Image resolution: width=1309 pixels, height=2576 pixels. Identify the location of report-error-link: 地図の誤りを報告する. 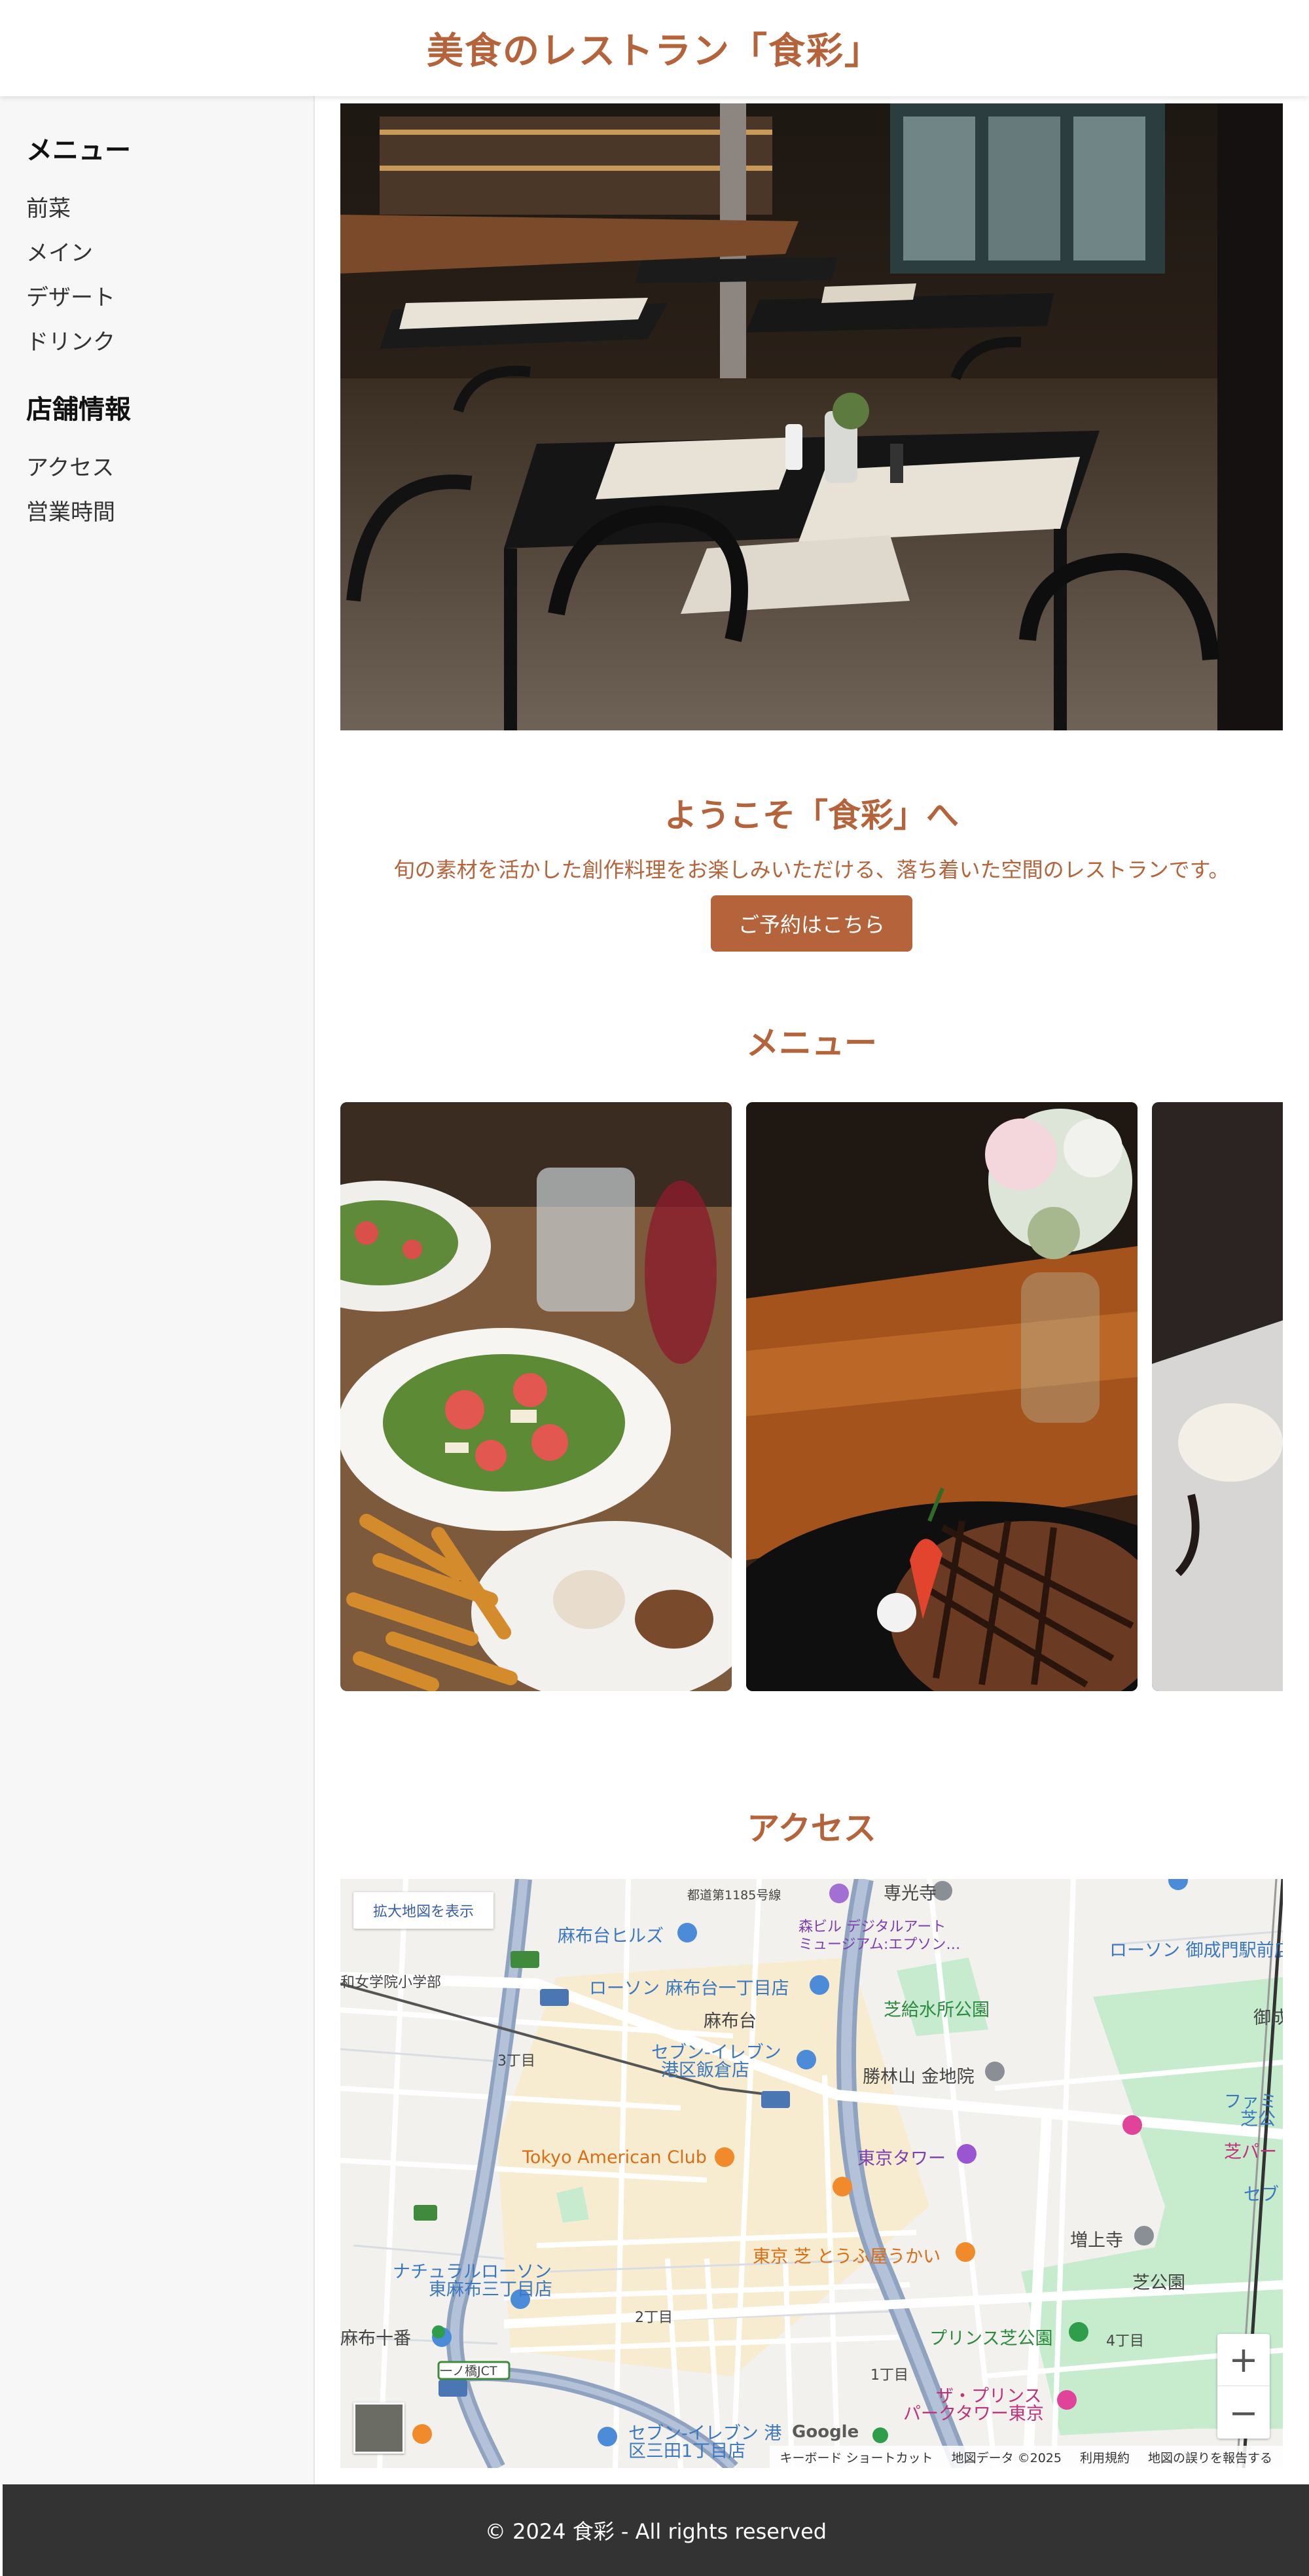
(1210, 2457).